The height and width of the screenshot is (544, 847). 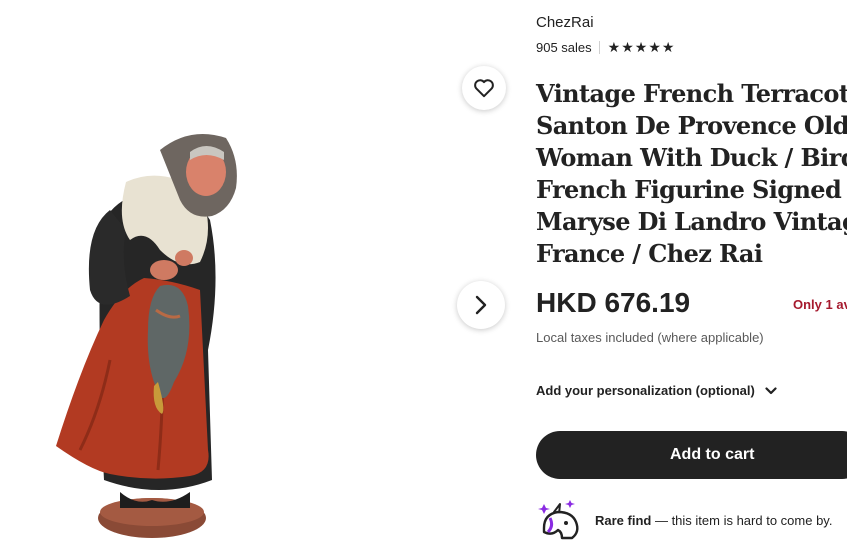 I want to click on rare-find-title: Rare find, so click(x=623, y=520).